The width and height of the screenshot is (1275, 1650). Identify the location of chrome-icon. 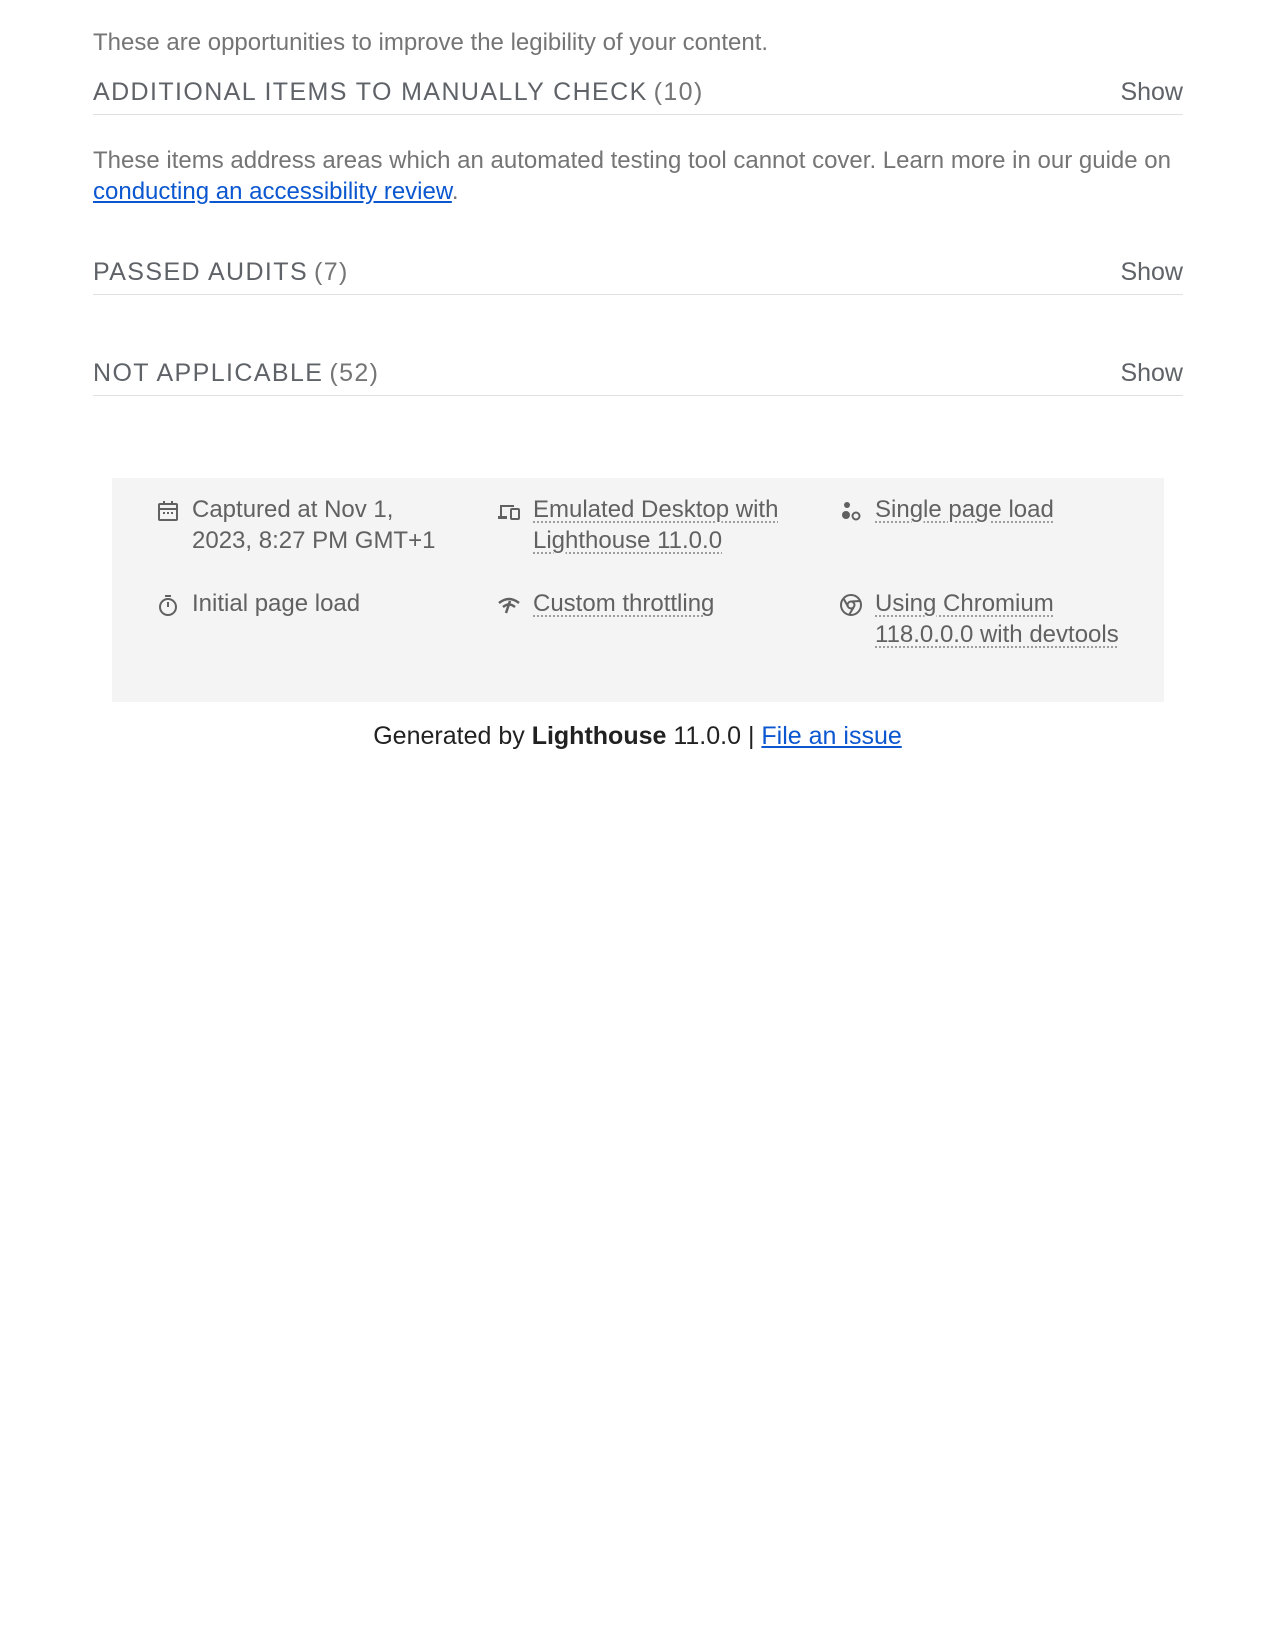
(851, 605).